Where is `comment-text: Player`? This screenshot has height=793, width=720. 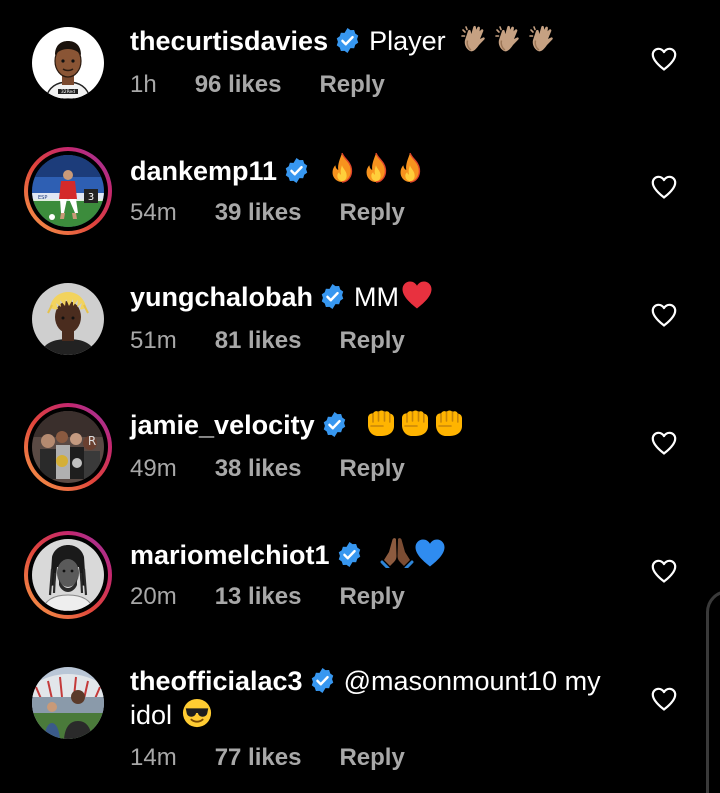
comment-text: Player is located at coordinates (407, 41).